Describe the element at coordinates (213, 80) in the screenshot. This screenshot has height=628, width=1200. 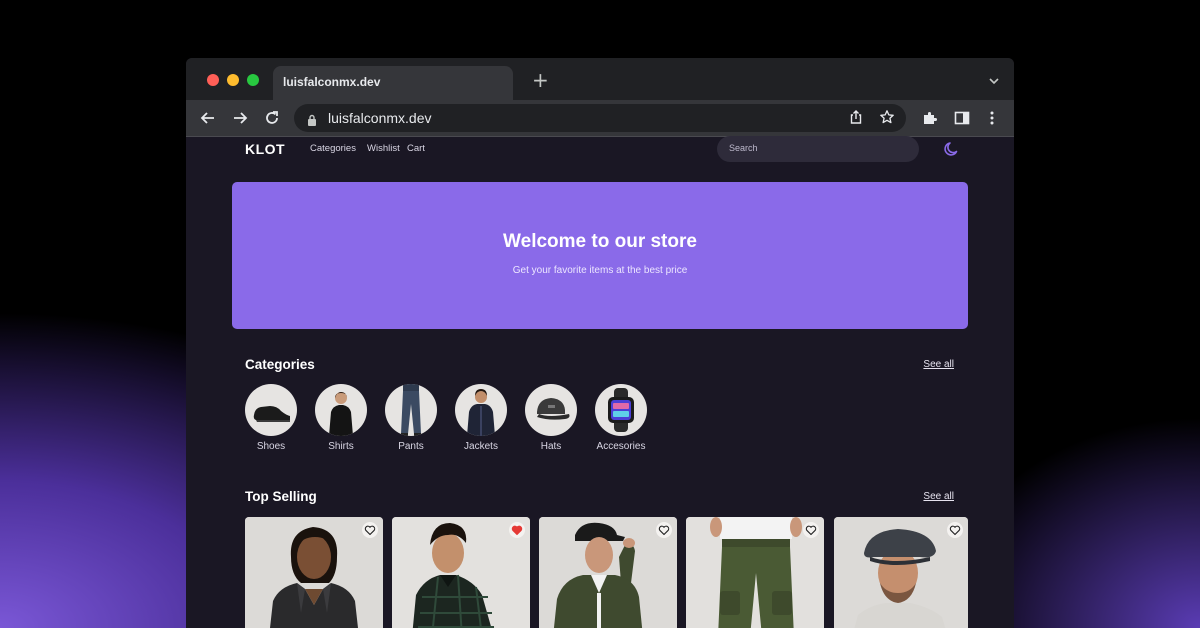
I see `close-window-button` at that location.